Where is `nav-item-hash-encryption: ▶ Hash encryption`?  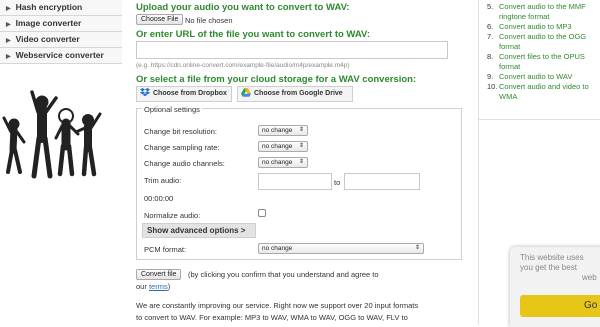 nav-item-hash-encryption: ▶ Hash encryption is located at coordinates (61, 8).